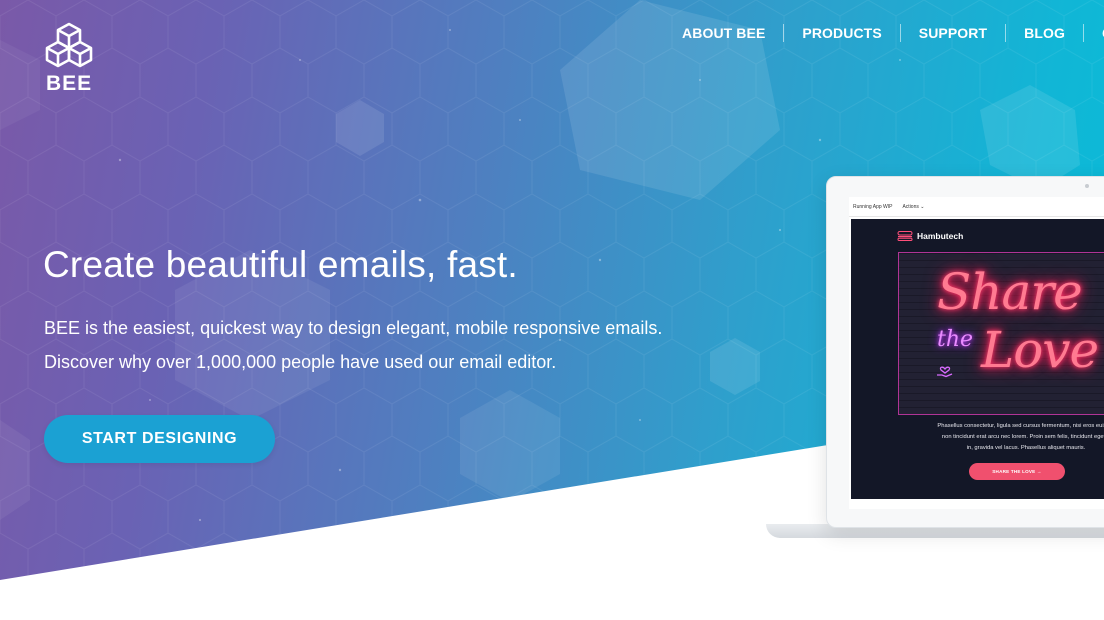 The image size is (1104, 620). Describe the element at coordinates (69, 83) in the screenshot. I see `logo-wordmark: BEE` at that location.